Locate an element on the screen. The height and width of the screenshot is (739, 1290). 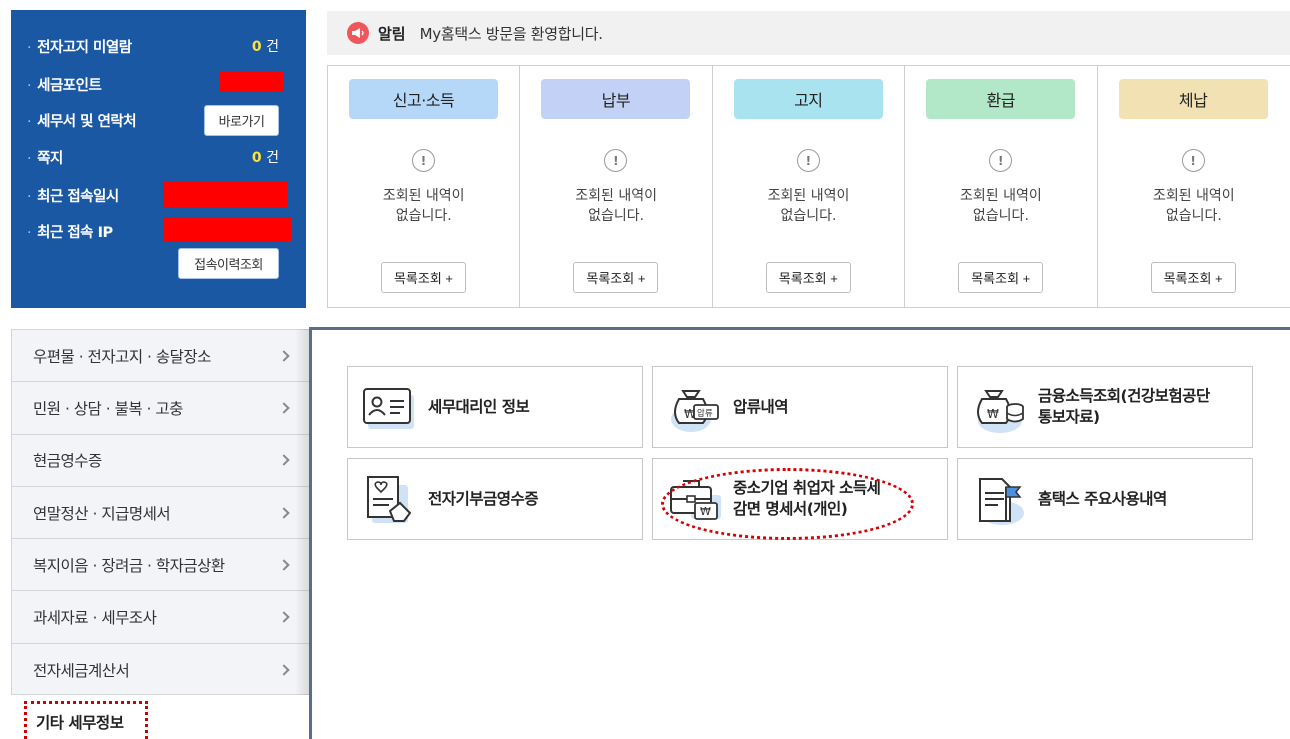
seizure-bag-icon: ₩ 압류 is located at coordinates (695, 411).